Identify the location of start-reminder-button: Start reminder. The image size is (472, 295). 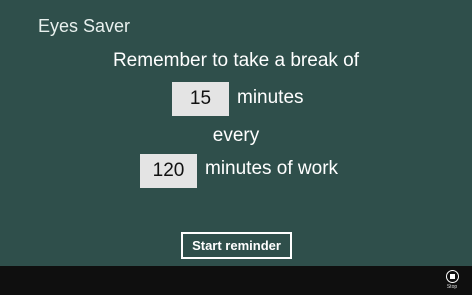
(236, 245).